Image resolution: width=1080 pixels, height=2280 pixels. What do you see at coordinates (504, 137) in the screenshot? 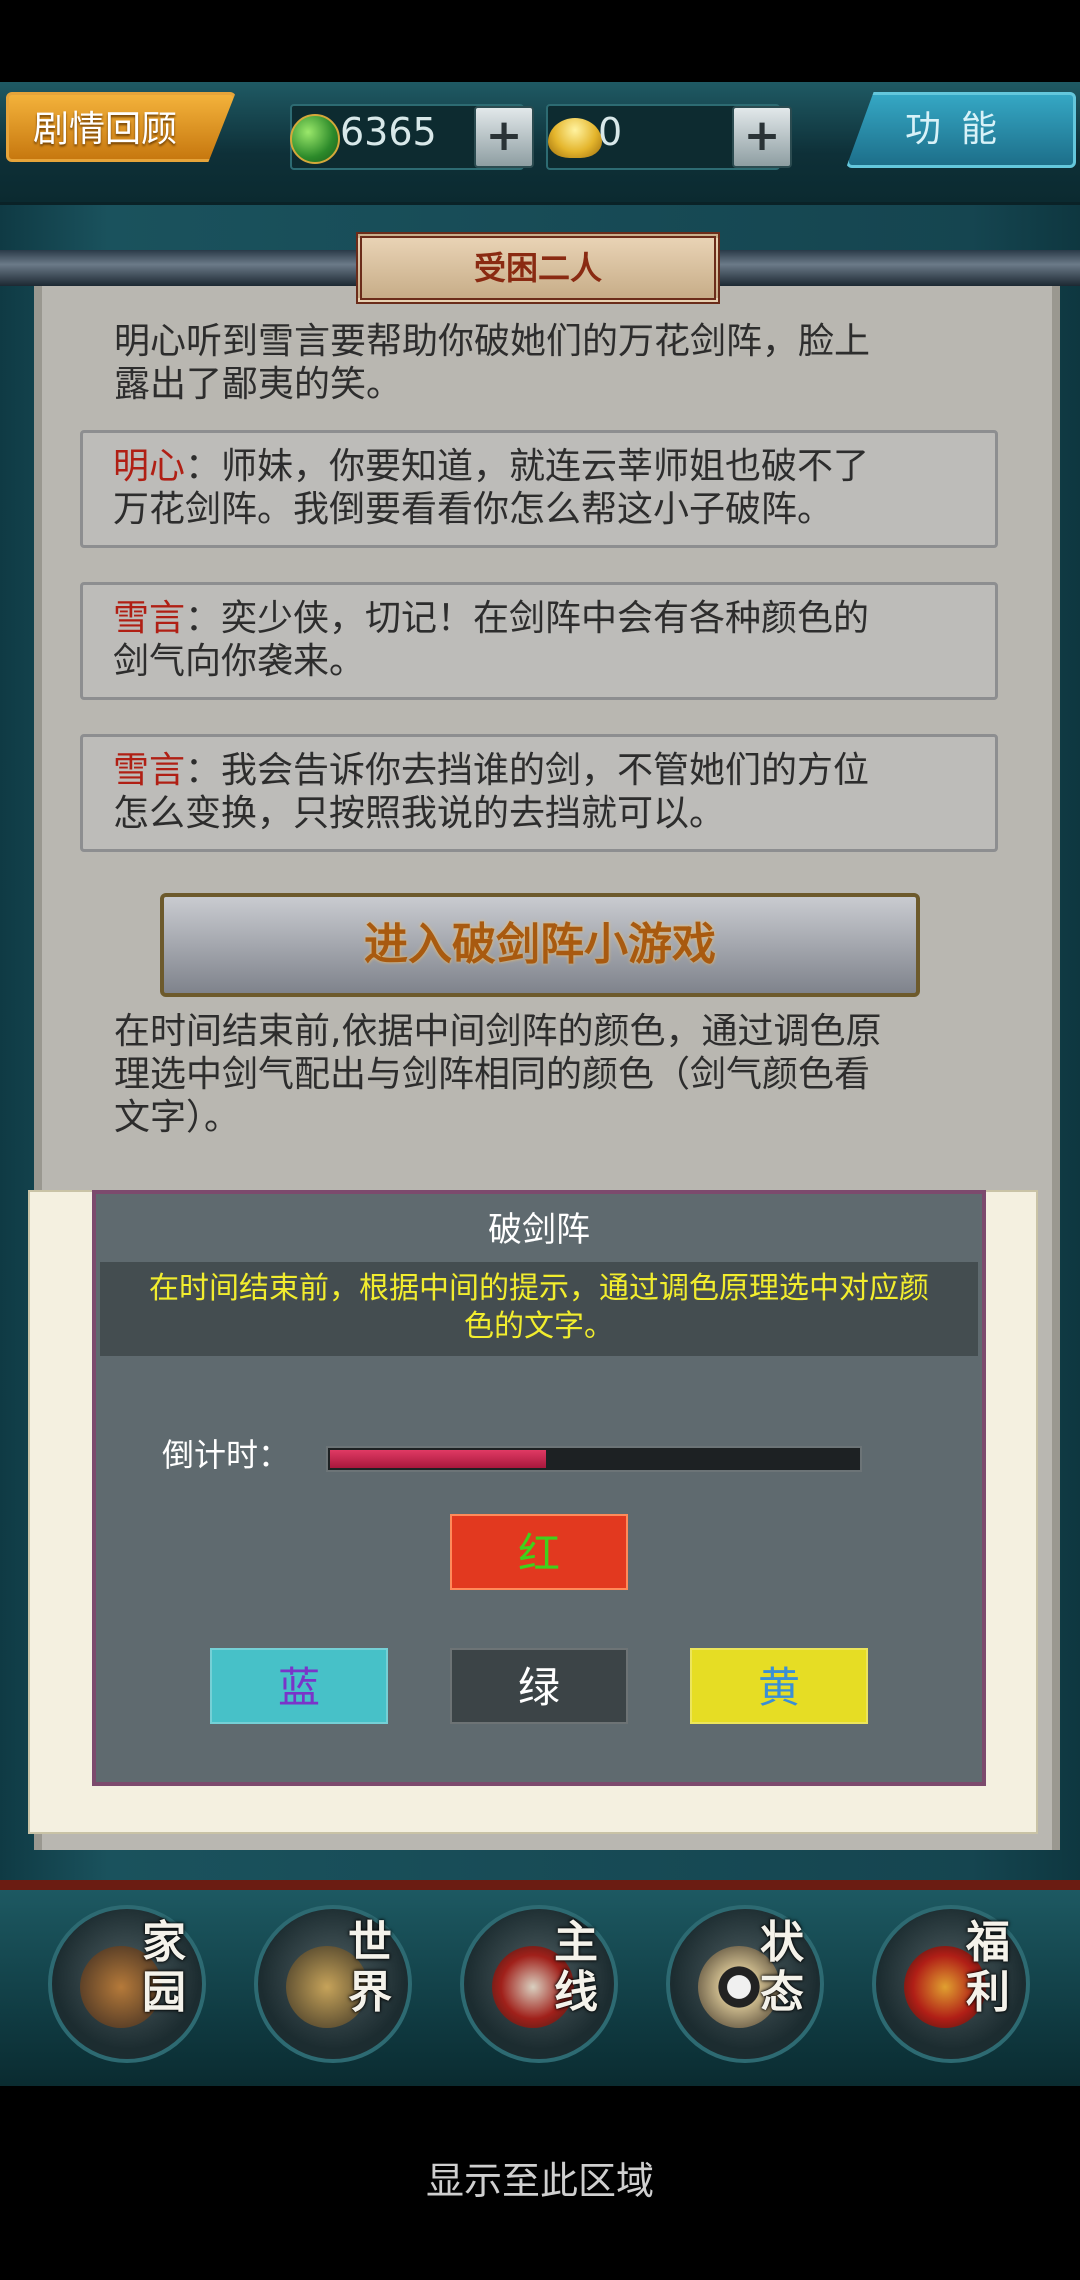
I see `add-coins-button: +` at bounding box center [504, 137].